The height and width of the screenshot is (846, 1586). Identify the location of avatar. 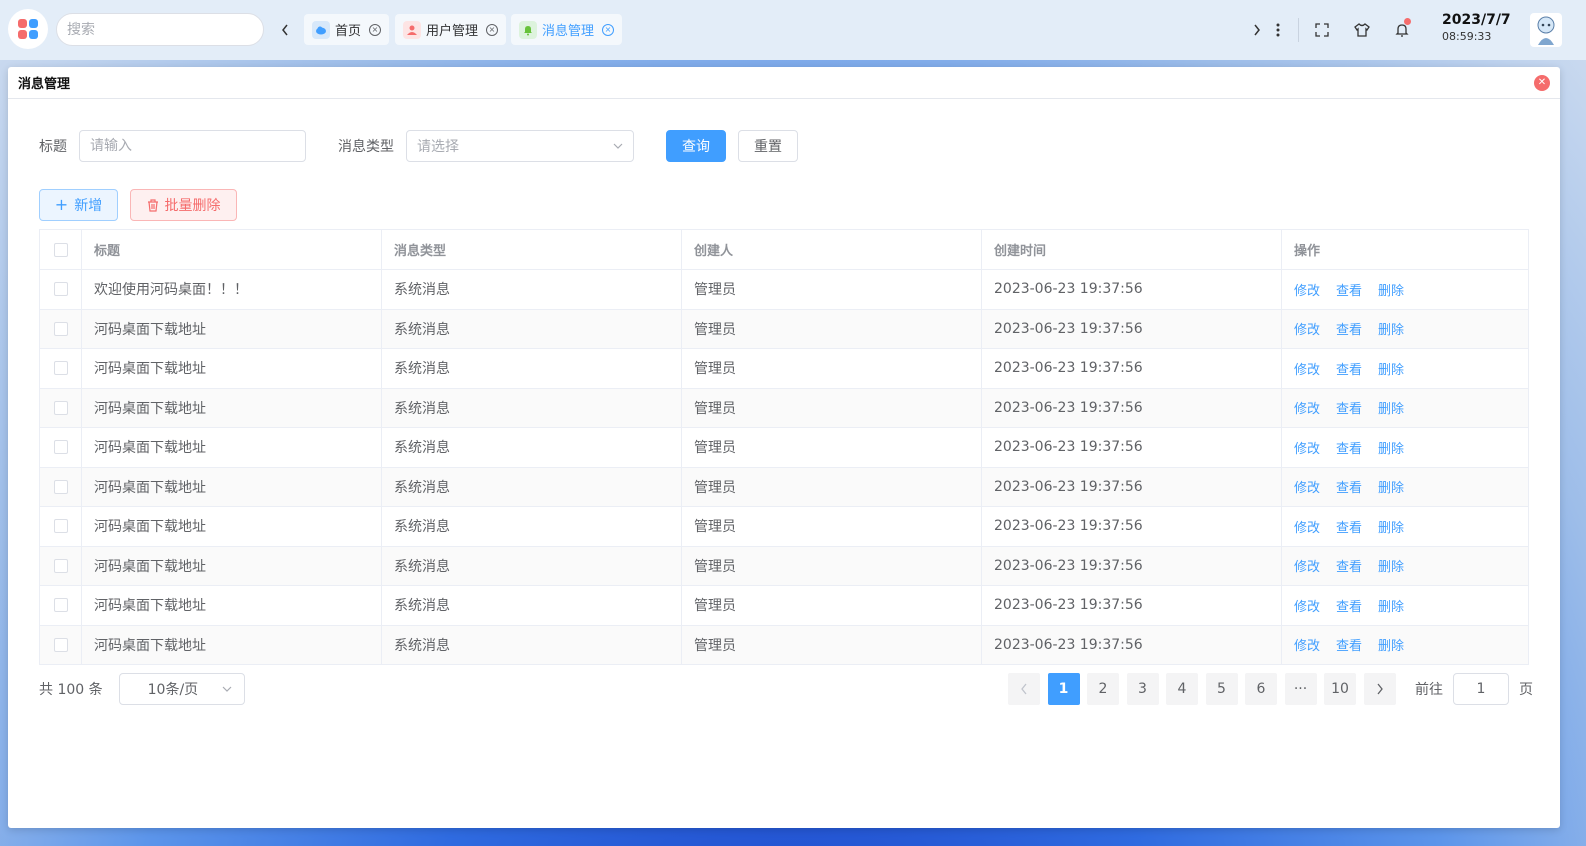
(1546, 30).